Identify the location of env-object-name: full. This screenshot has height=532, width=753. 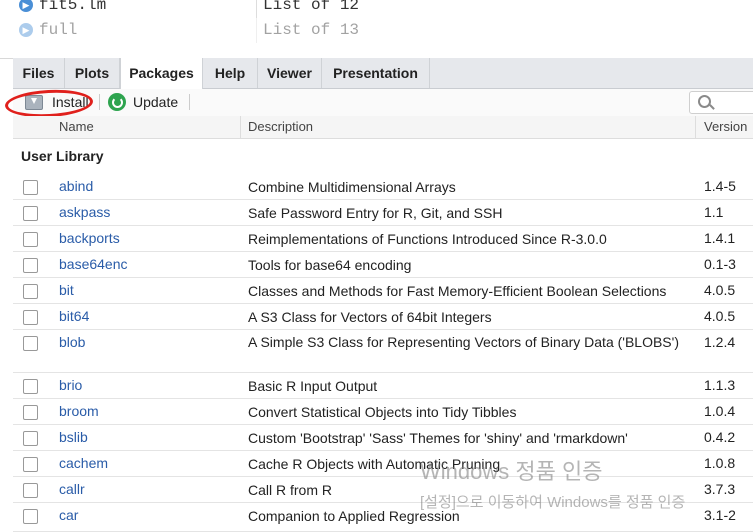
(58, 30).